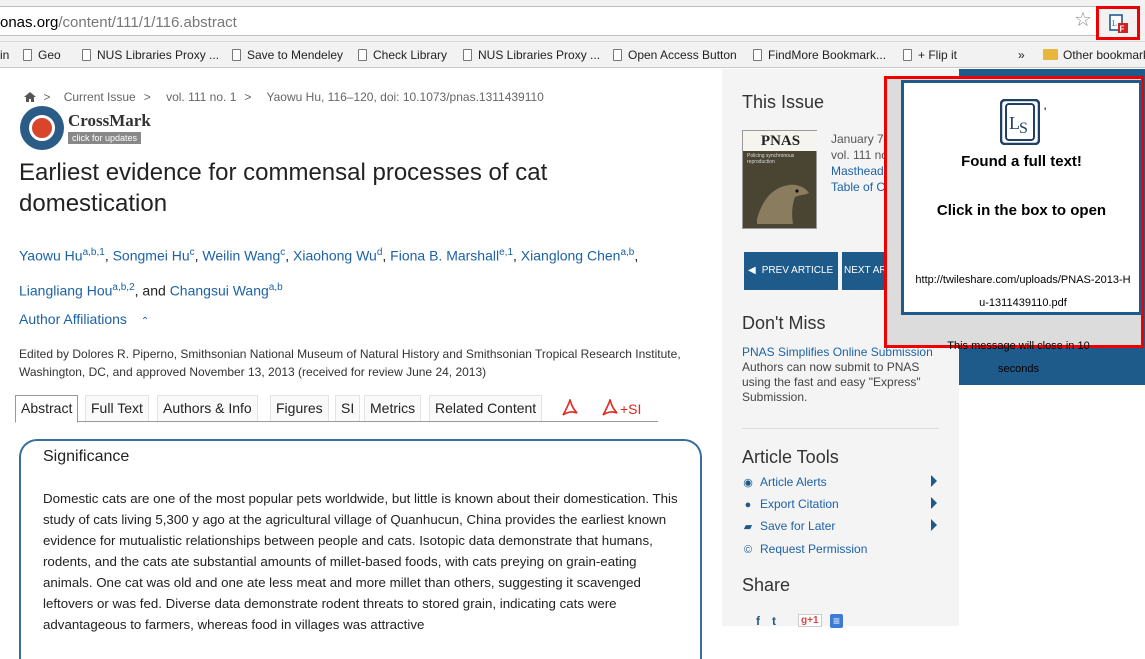 The image size is (1145, 659). I want to click on rss-icon: ◉, so click(748, 483).